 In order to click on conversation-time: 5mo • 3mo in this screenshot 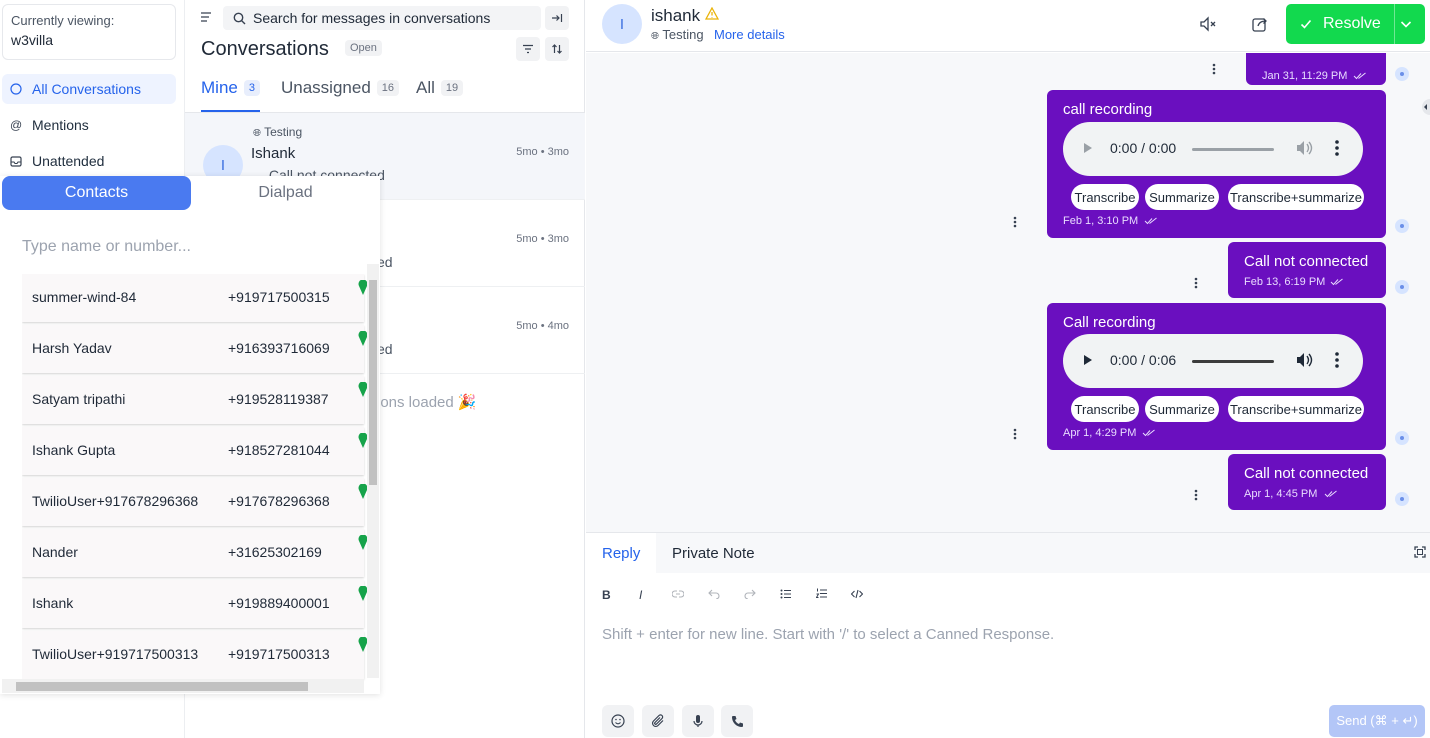, I will do `click(542, 152)`.